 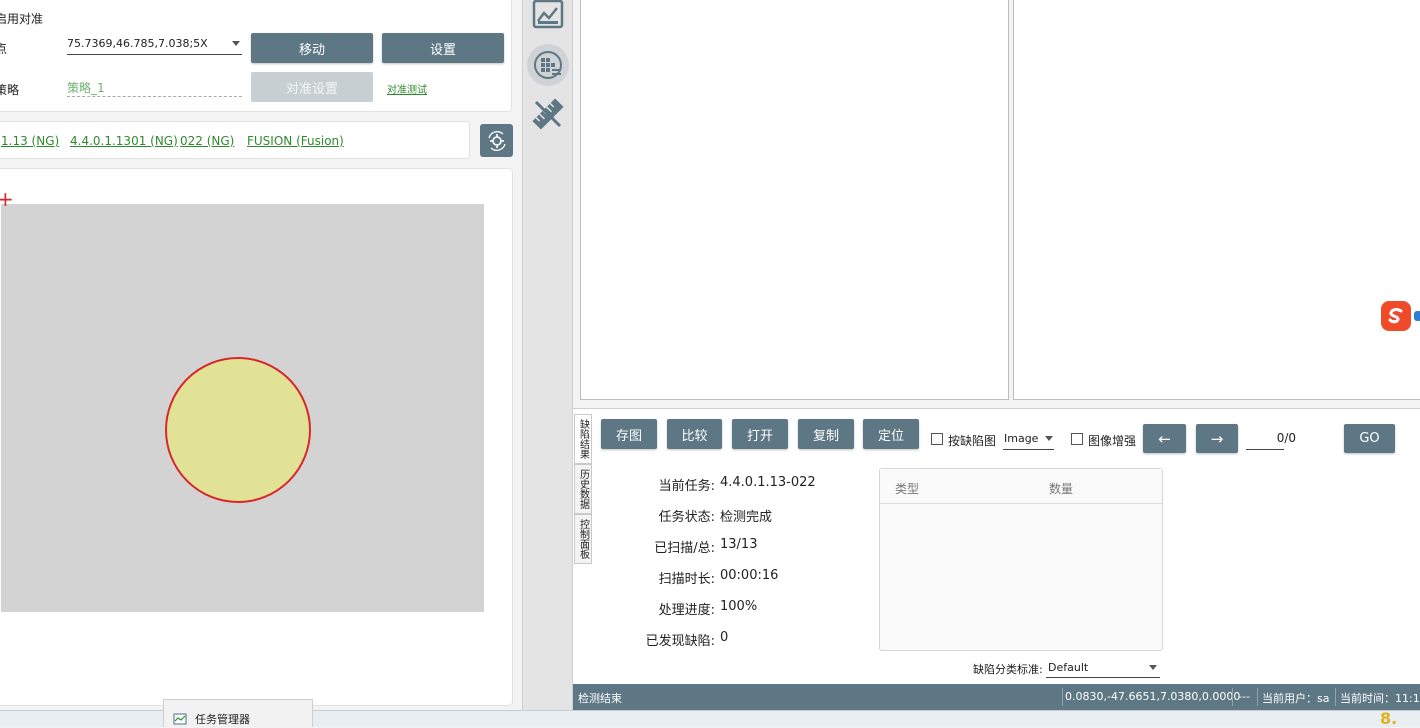 What do you see at coordinates (207, 141) in the screenshot?
I see `recipe-link: 022 (NG)` at bounding box center [207, 141].